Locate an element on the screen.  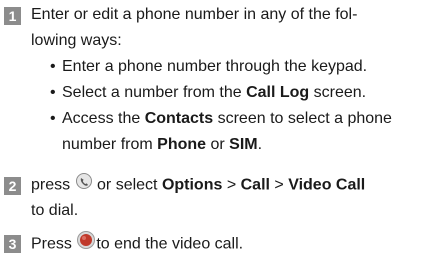
step-number: 1 is located at coordinates (12, 16).